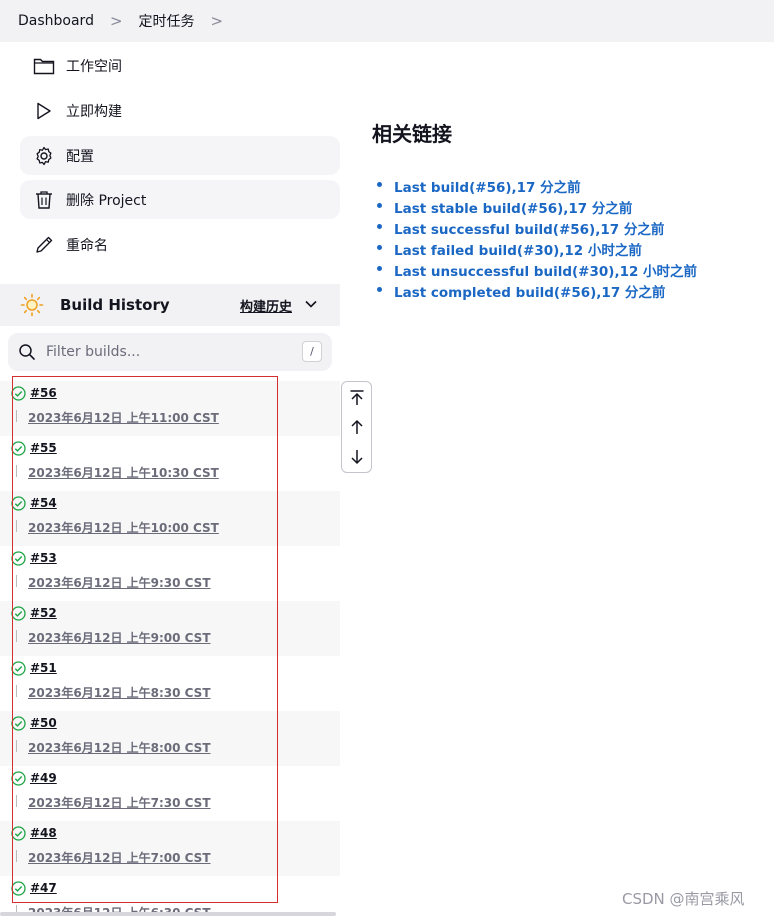  I want to click on arrow-down-icon, so click(356, 457).